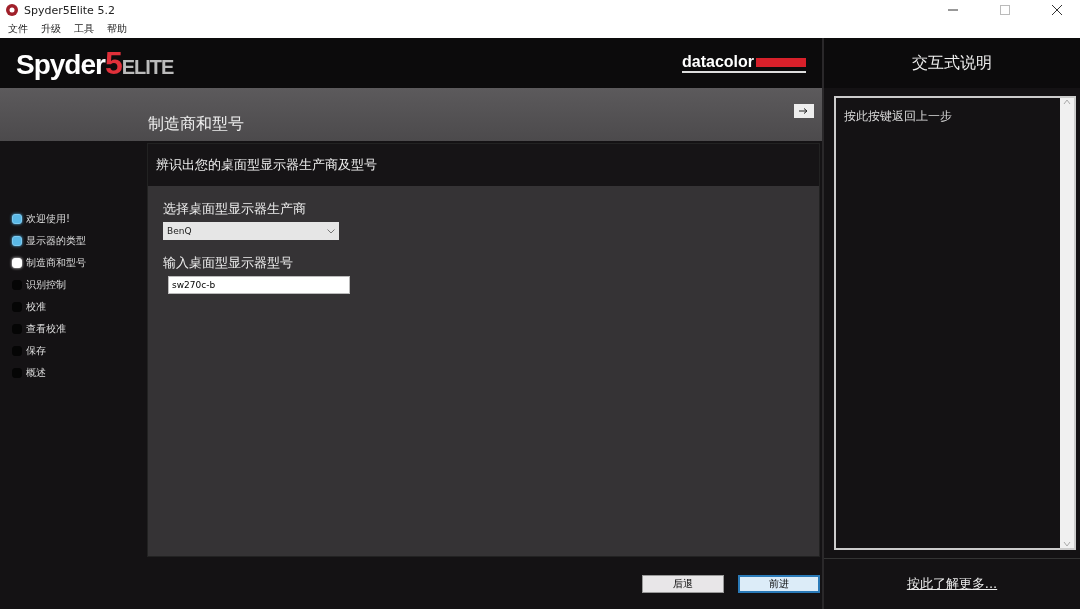 The width and height of the screenshot is (1080, 609). I want to click on panel-heading: 辨识出您的桌面型显示器生产商及型号, so click(266, 165).